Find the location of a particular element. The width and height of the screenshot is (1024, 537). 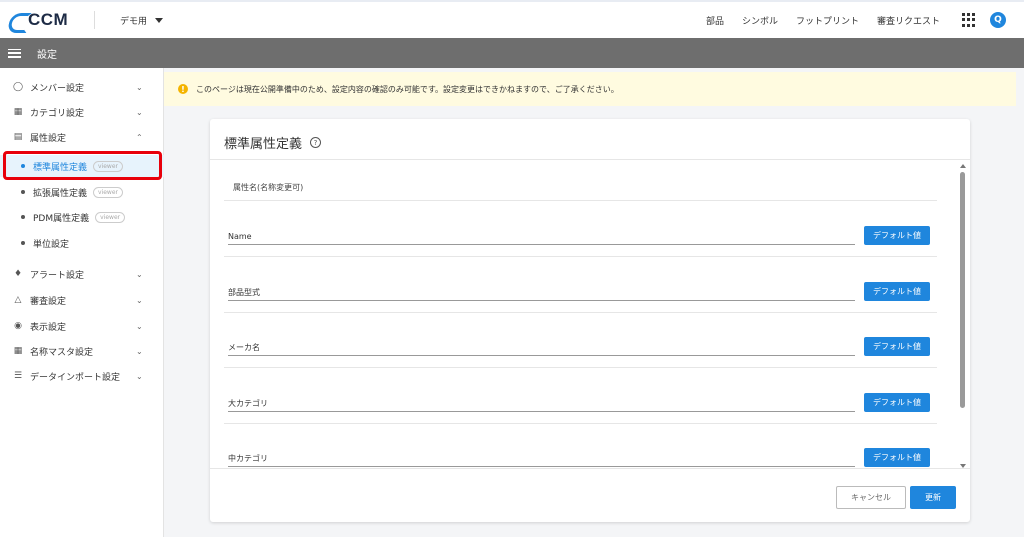

logo-text: CCM is located at coordinates (48, 19).